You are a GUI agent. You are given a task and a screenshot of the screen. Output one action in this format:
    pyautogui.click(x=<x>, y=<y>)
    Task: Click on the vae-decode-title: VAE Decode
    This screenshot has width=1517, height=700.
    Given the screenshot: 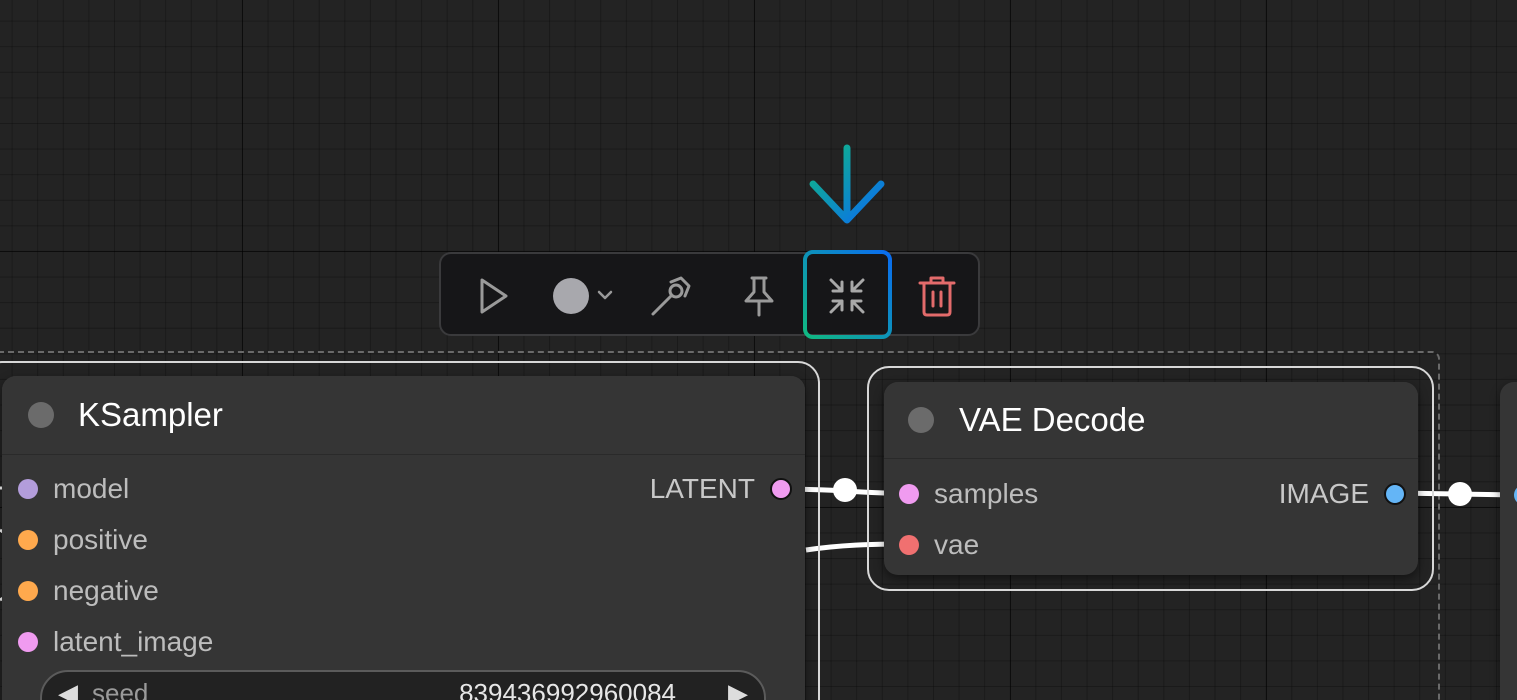 What is the action you would take?
    pyautogui.click(x=1052, y=419)
    